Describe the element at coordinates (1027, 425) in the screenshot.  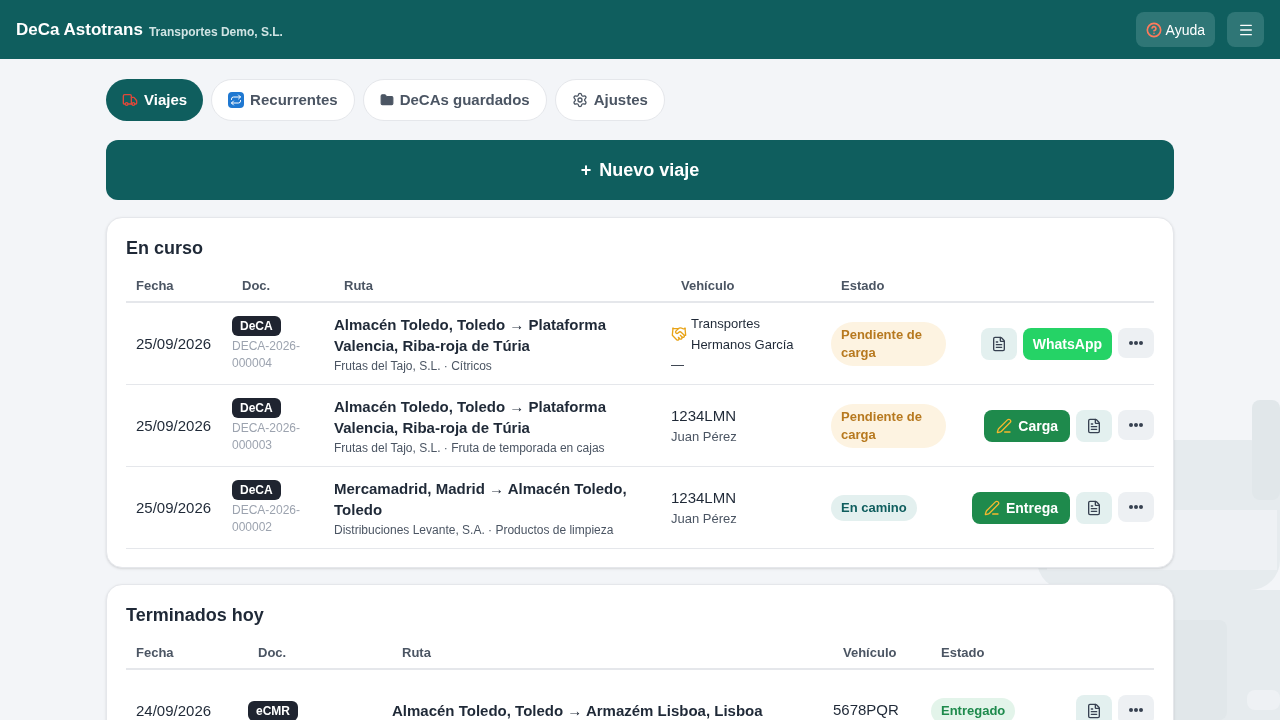
I see `sign-button: Carga` at that location.